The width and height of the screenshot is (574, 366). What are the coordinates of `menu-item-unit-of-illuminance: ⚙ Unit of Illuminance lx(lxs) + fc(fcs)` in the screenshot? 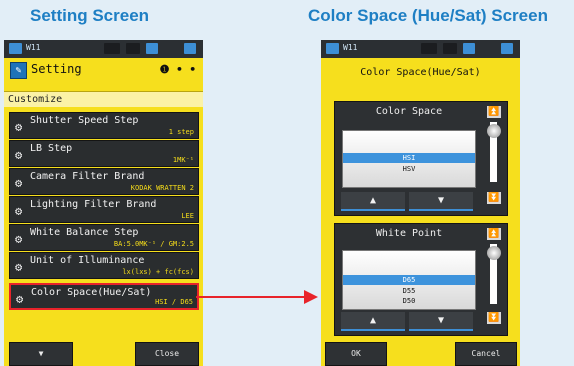 It's located at (104, 265).